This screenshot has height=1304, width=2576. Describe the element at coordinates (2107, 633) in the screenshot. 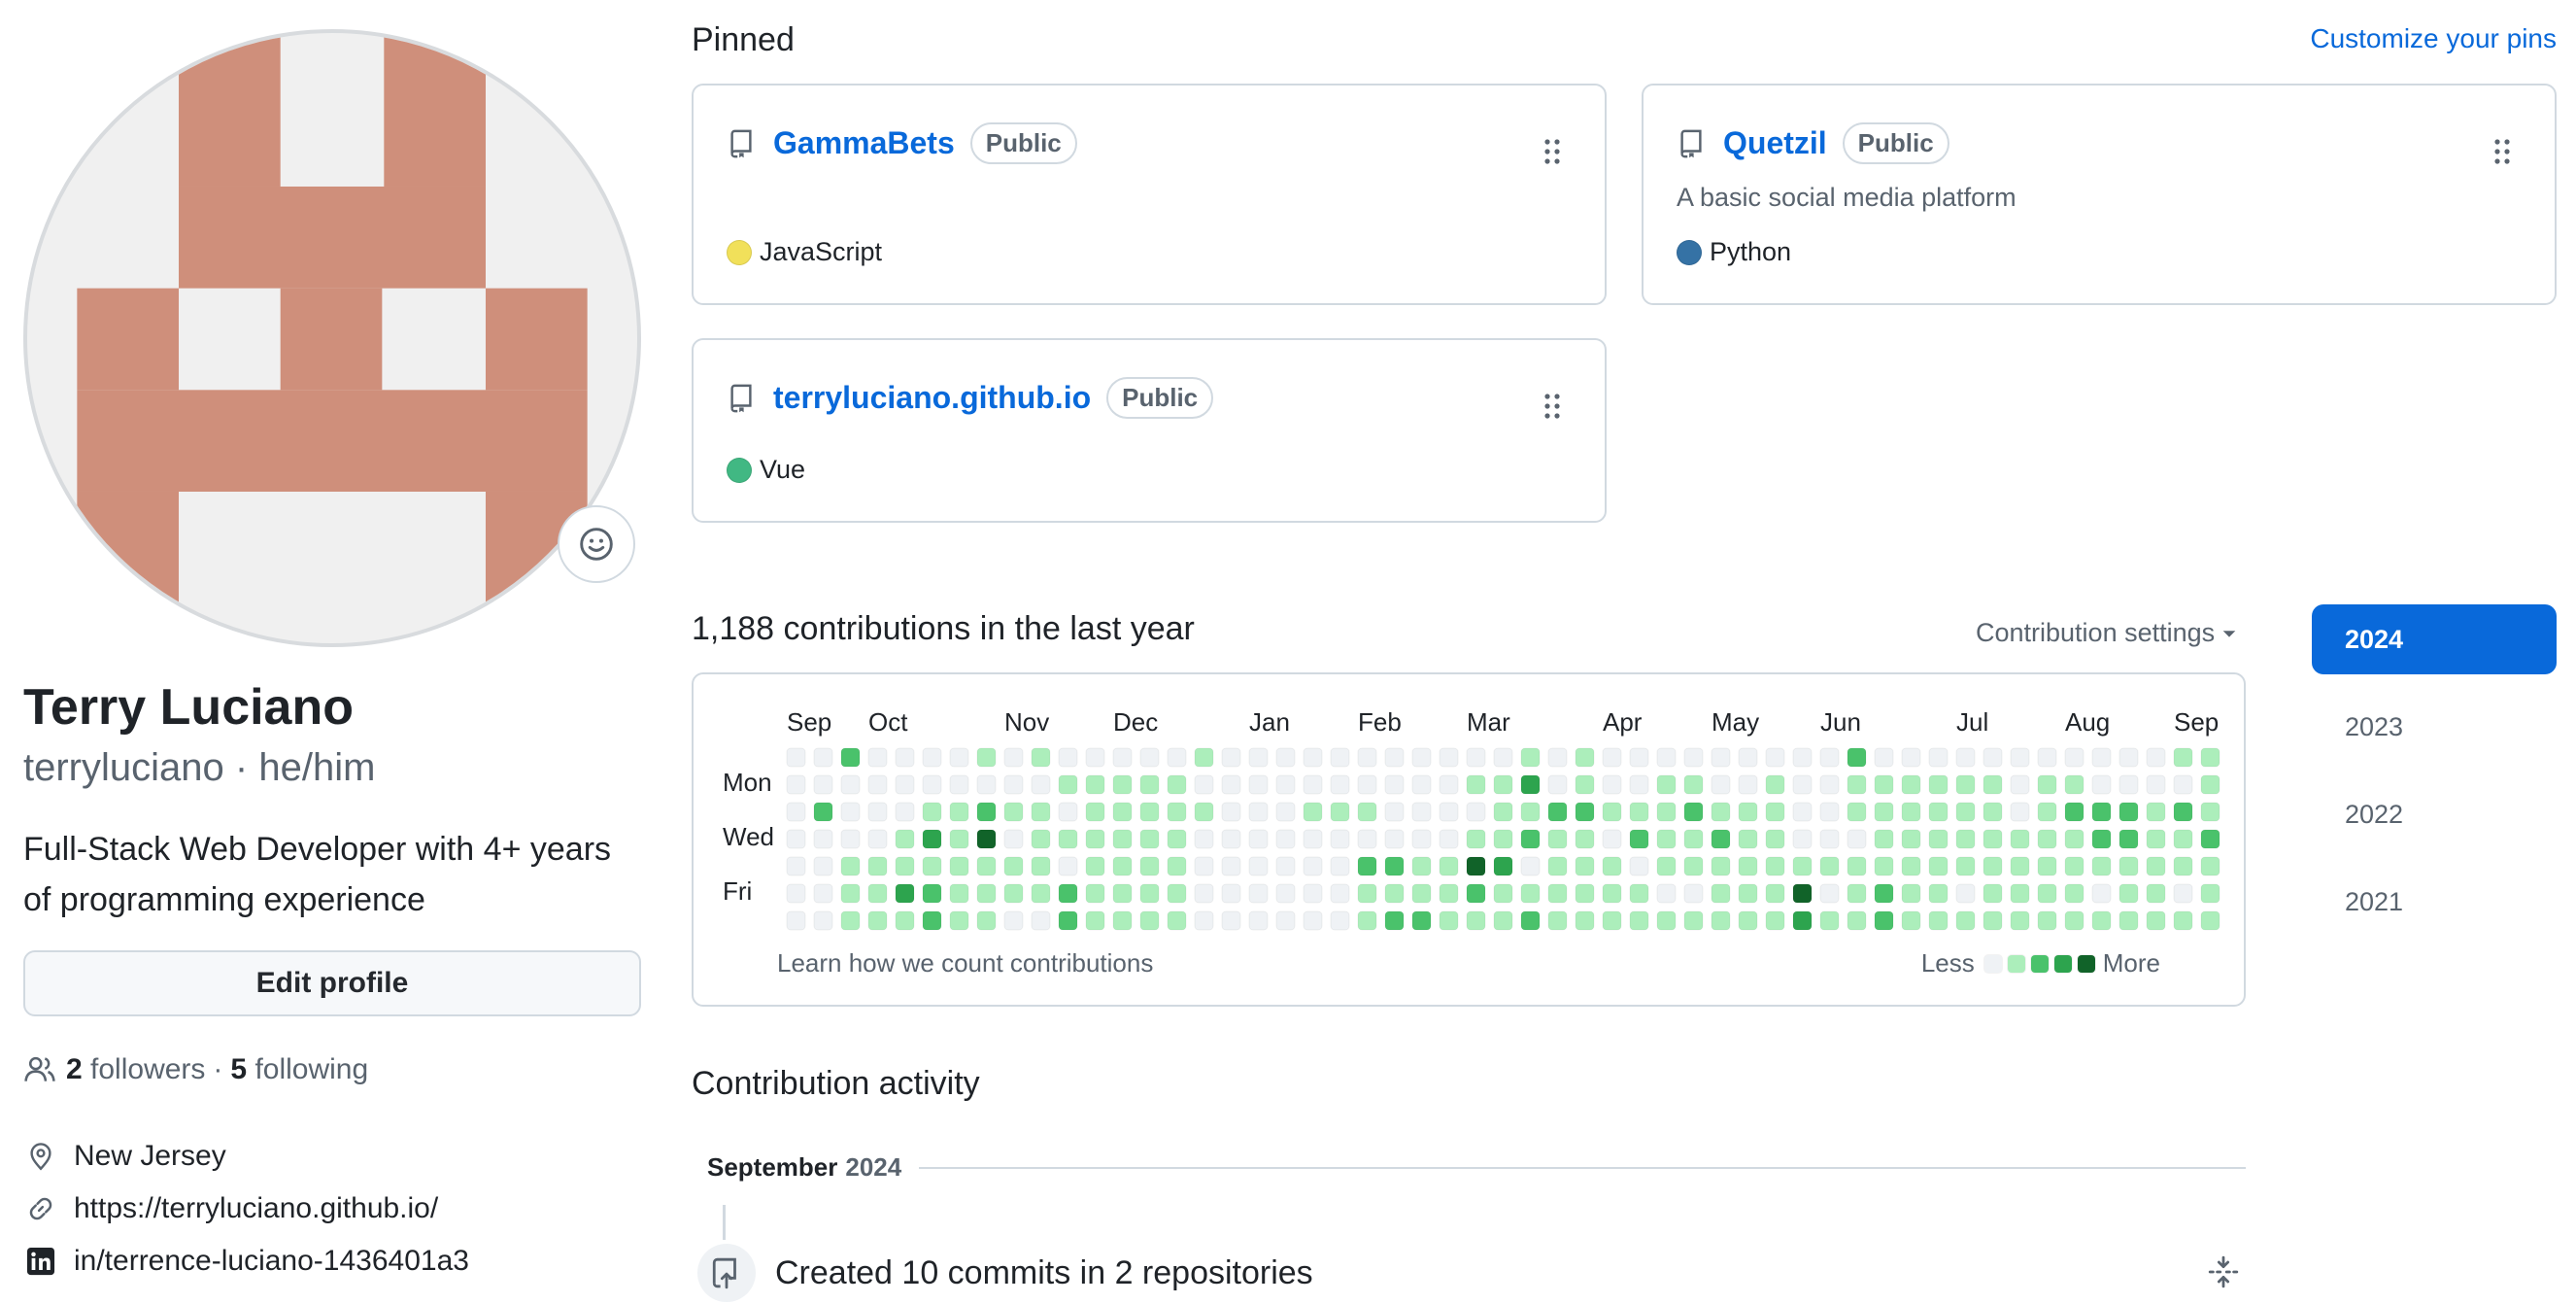

I see `contribution-settings-dropdown: Contribution settings` at that location.